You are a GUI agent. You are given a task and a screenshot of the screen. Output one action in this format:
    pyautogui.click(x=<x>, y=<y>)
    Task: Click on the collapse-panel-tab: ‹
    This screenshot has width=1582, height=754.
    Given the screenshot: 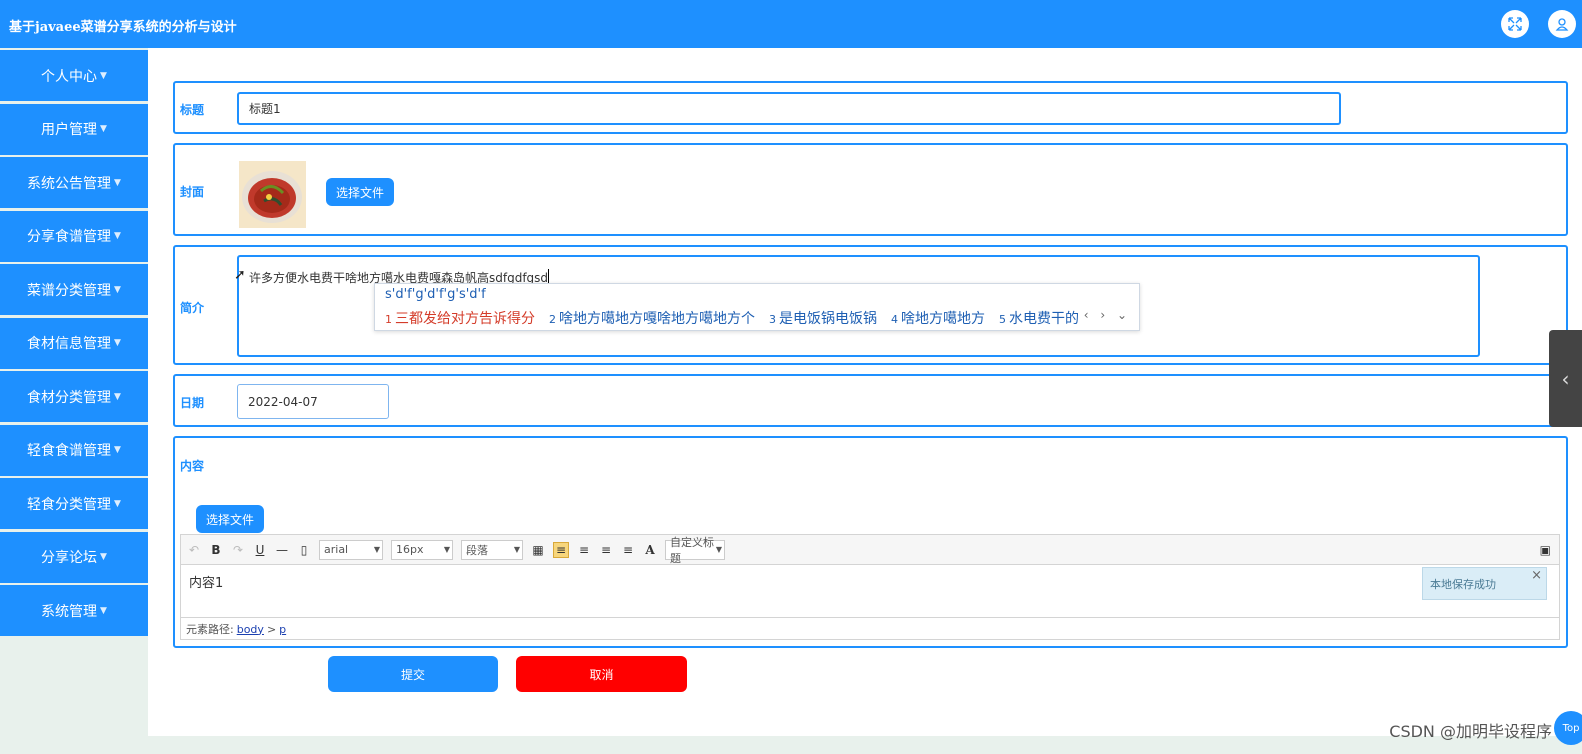 What is the action you would take?
    pyautogui.click(x=1565, y=378)
    